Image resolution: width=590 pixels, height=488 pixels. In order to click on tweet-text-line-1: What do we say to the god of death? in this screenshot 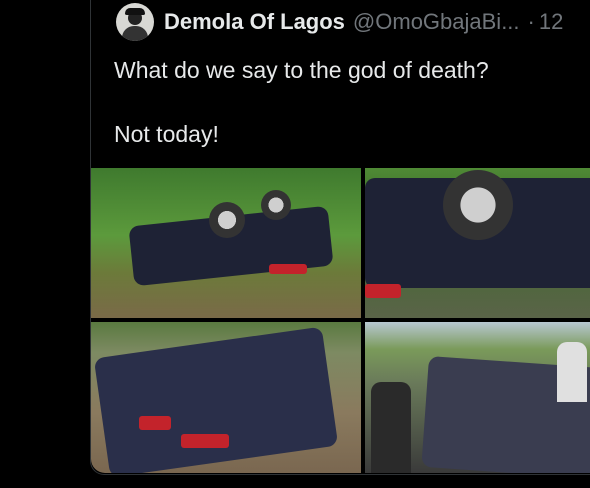, I will do `click(301, 70)`.